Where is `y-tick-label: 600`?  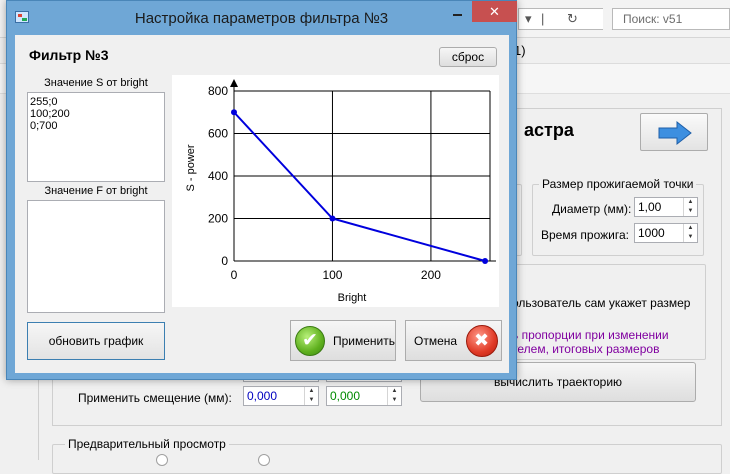
y-tick-label: 600 is located at coordinates (218, 134).